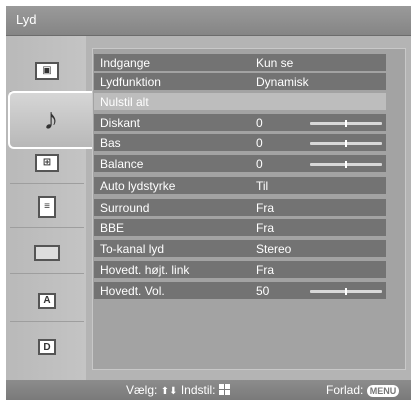 This screenshot has height=404, width=417. Describe the element at coordinates (198, 390) in the screenshot. I see `set-label: Indstil:` at that location.